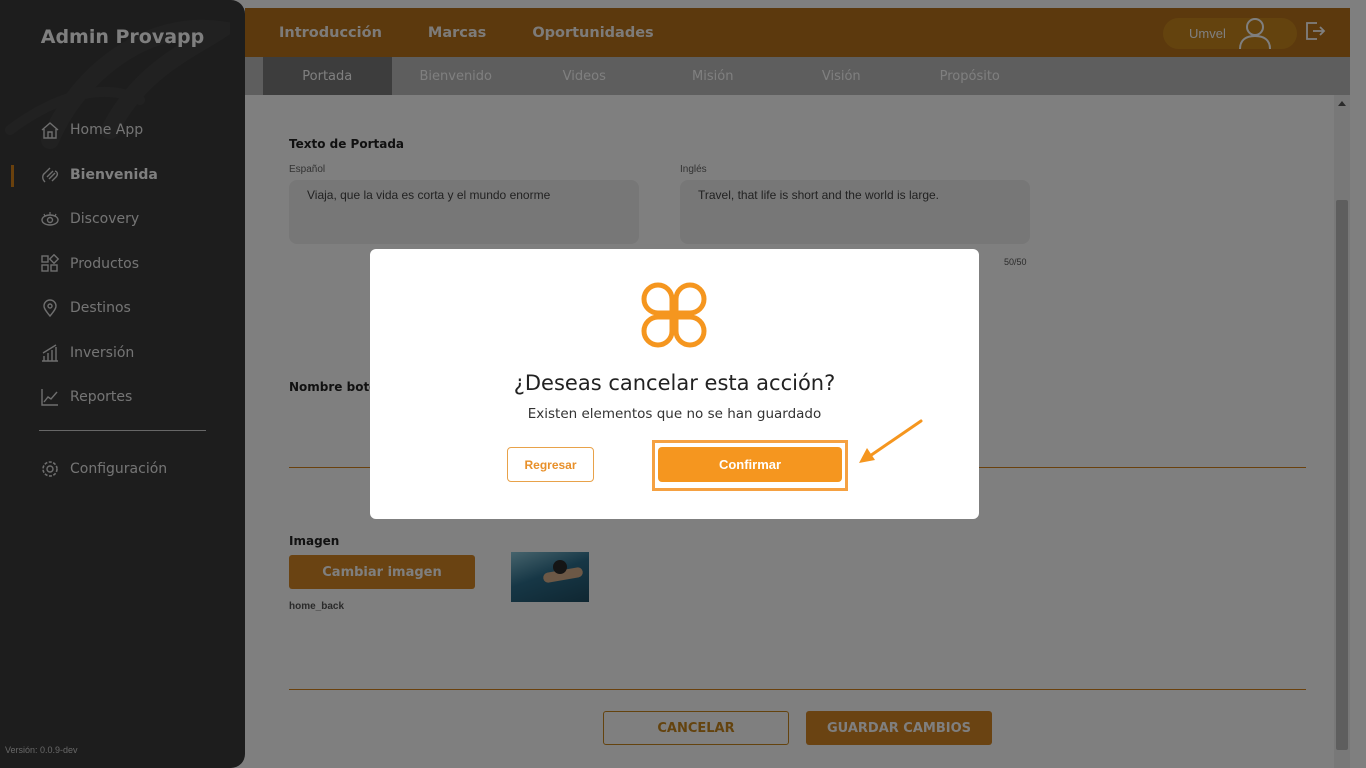 This screenshot has height=768, width=1366. What do you see at coordinates (674, 315) in the screenshot?
I see `clover-logo-icon` at bounding box center [674, 315].